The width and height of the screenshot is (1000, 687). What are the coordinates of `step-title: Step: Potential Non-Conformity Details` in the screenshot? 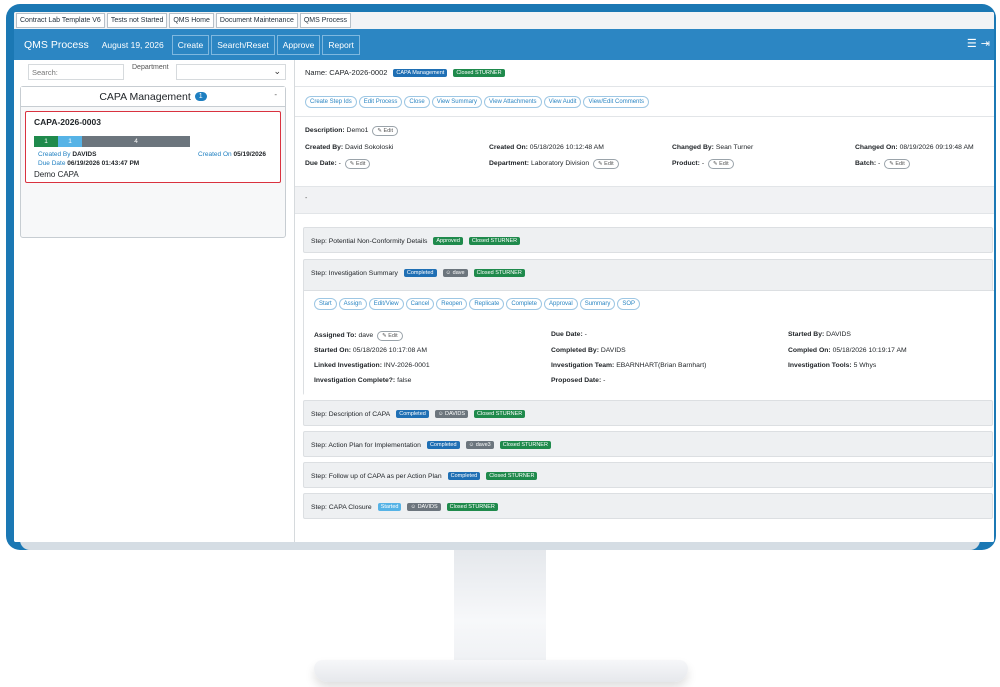 It's located at (369, 241).